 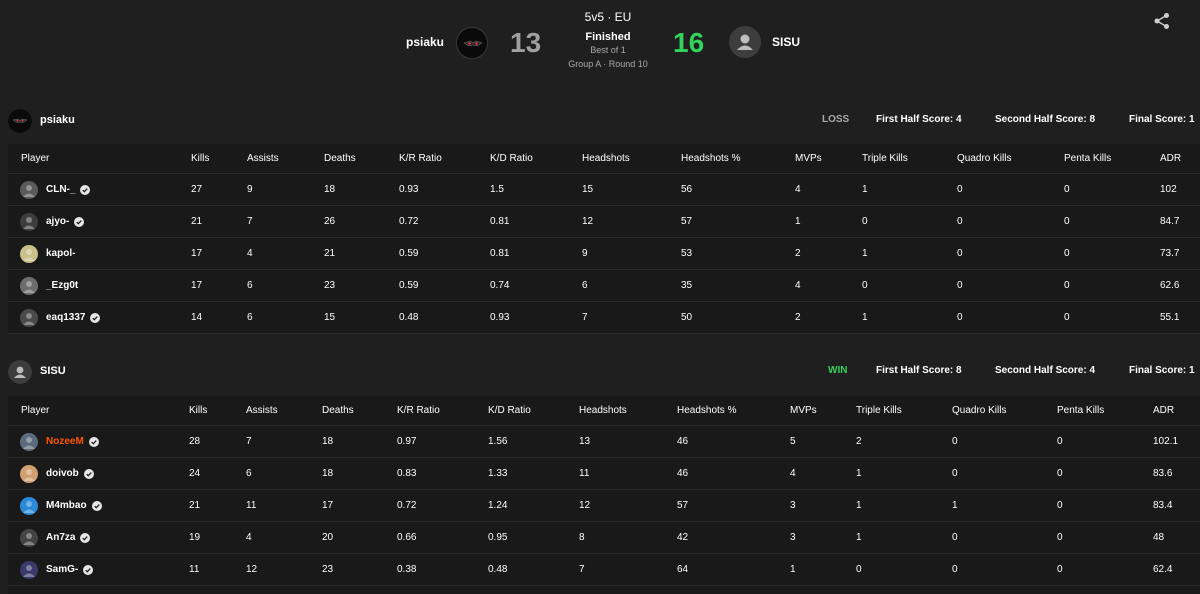 What do you see at coordinates (330, 317) in the screenshot?
I see `stat-cell: 15` at bounding box center [330, 317].